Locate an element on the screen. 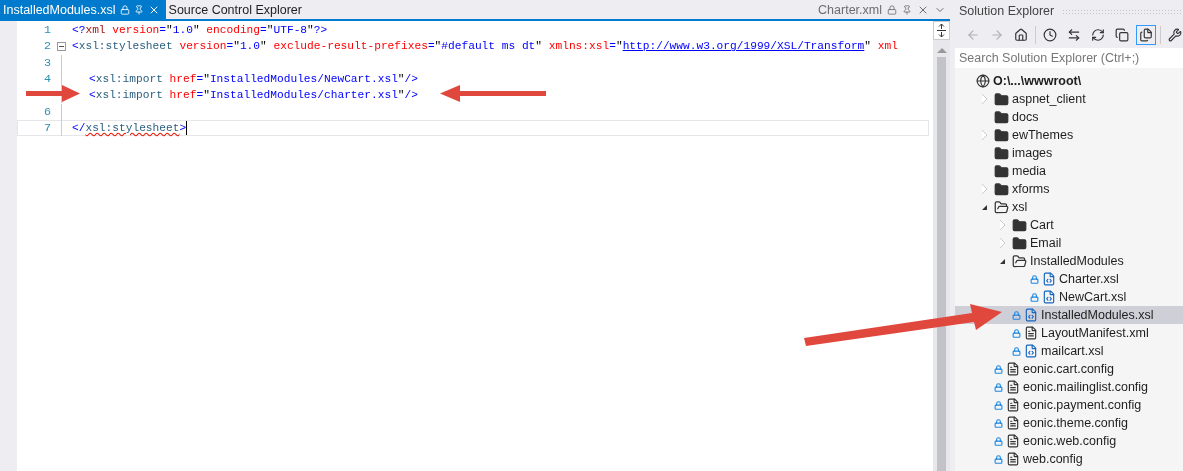  tree-item: InstalledModules is located at coordinates (1069, 261).